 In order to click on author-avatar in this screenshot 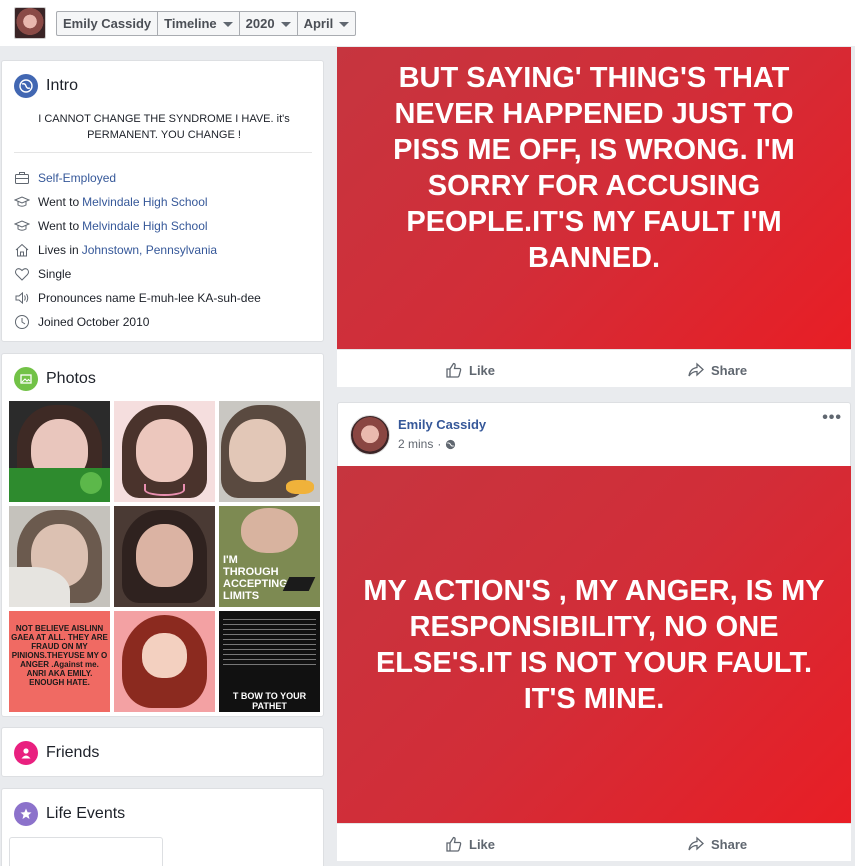, I will do `click(370, 435)`.